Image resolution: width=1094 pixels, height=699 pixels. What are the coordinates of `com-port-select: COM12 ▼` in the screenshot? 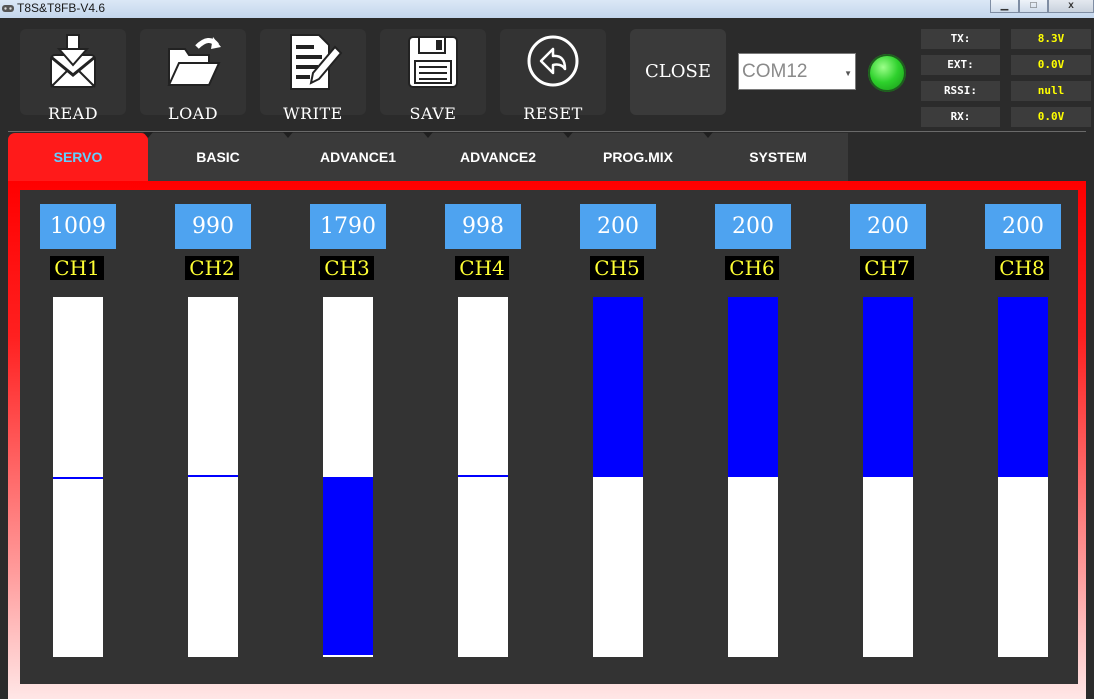 It's located at (797, 71).